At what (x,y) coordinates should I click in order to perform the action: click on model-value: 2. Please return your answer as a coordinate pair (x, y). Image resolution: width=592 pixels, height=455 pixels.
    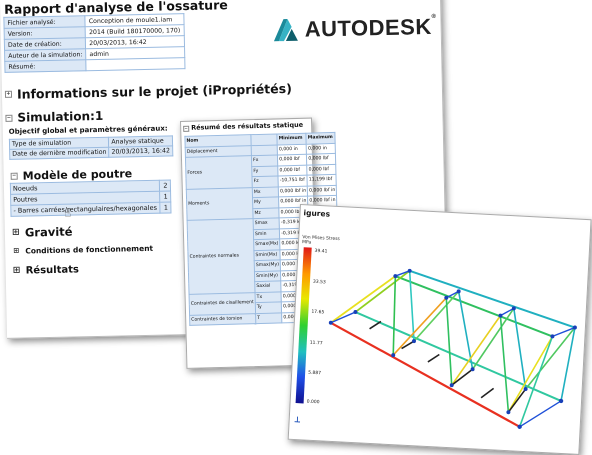
    Looking at the image, I should click on (164, 185).